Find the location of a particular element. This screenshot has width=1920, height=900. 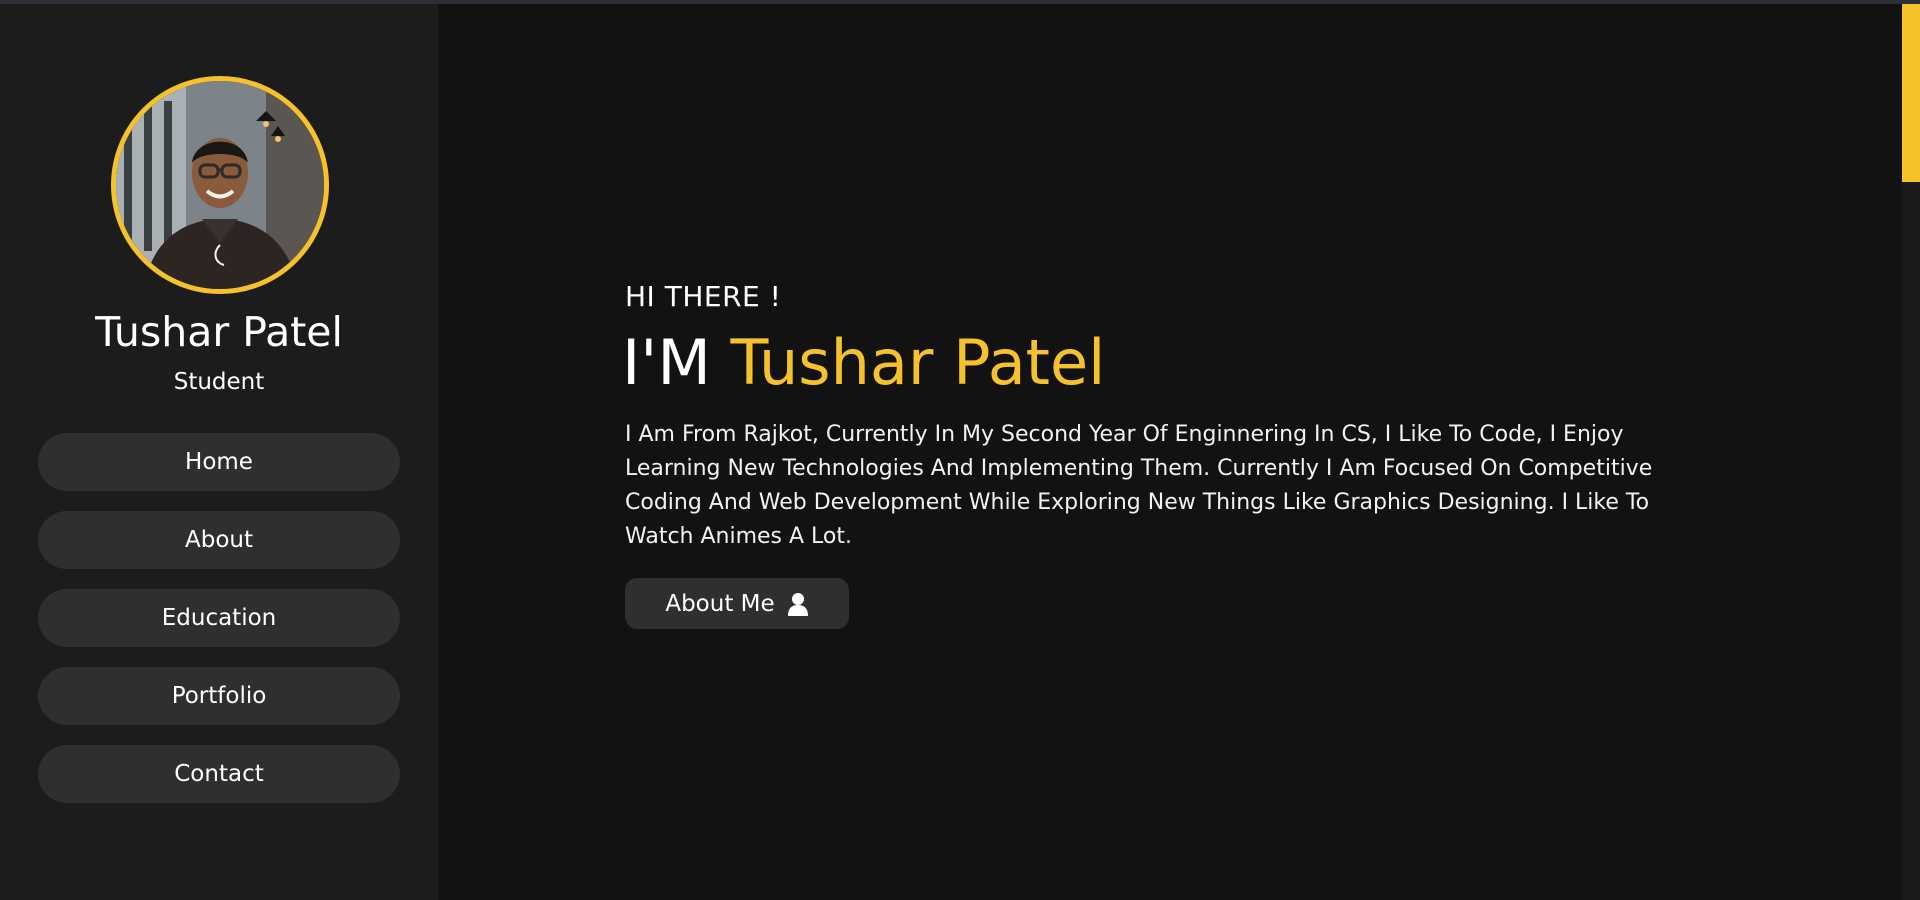

nav-portfolio-button: Portfolio is located at coordinates (219, 696).